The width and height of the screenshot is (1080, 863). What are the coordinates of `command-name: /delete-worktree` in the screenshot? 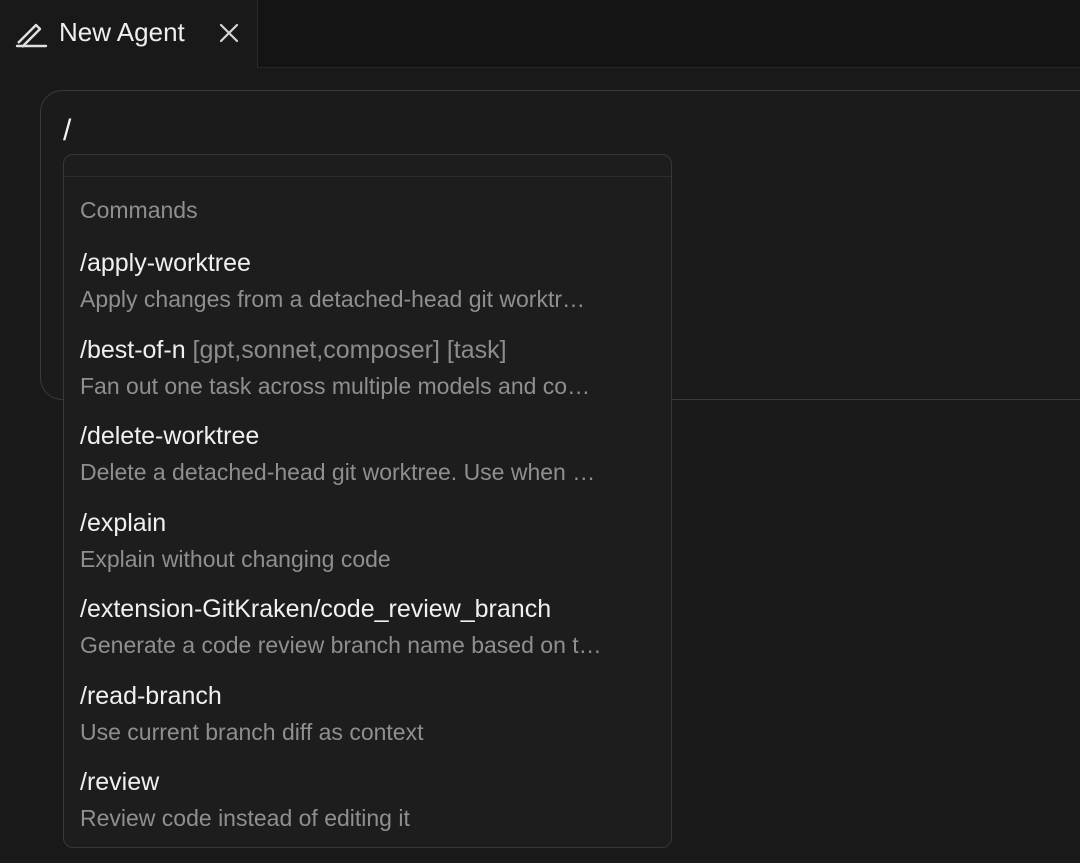 It's located at (170, 436).